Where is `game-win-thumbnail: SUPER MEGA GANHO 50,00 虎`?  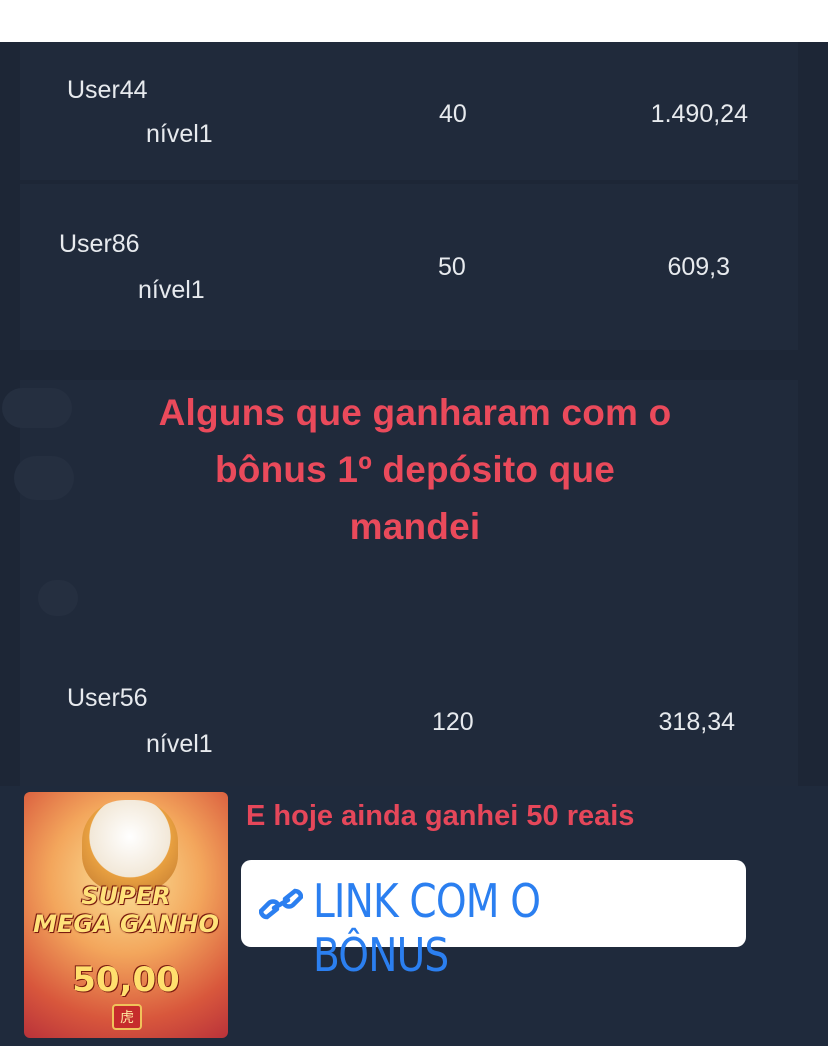 game-win-thumbnail: SUPER MEGA GANHO 50,00 虎 is located at coordinates (126, 915).